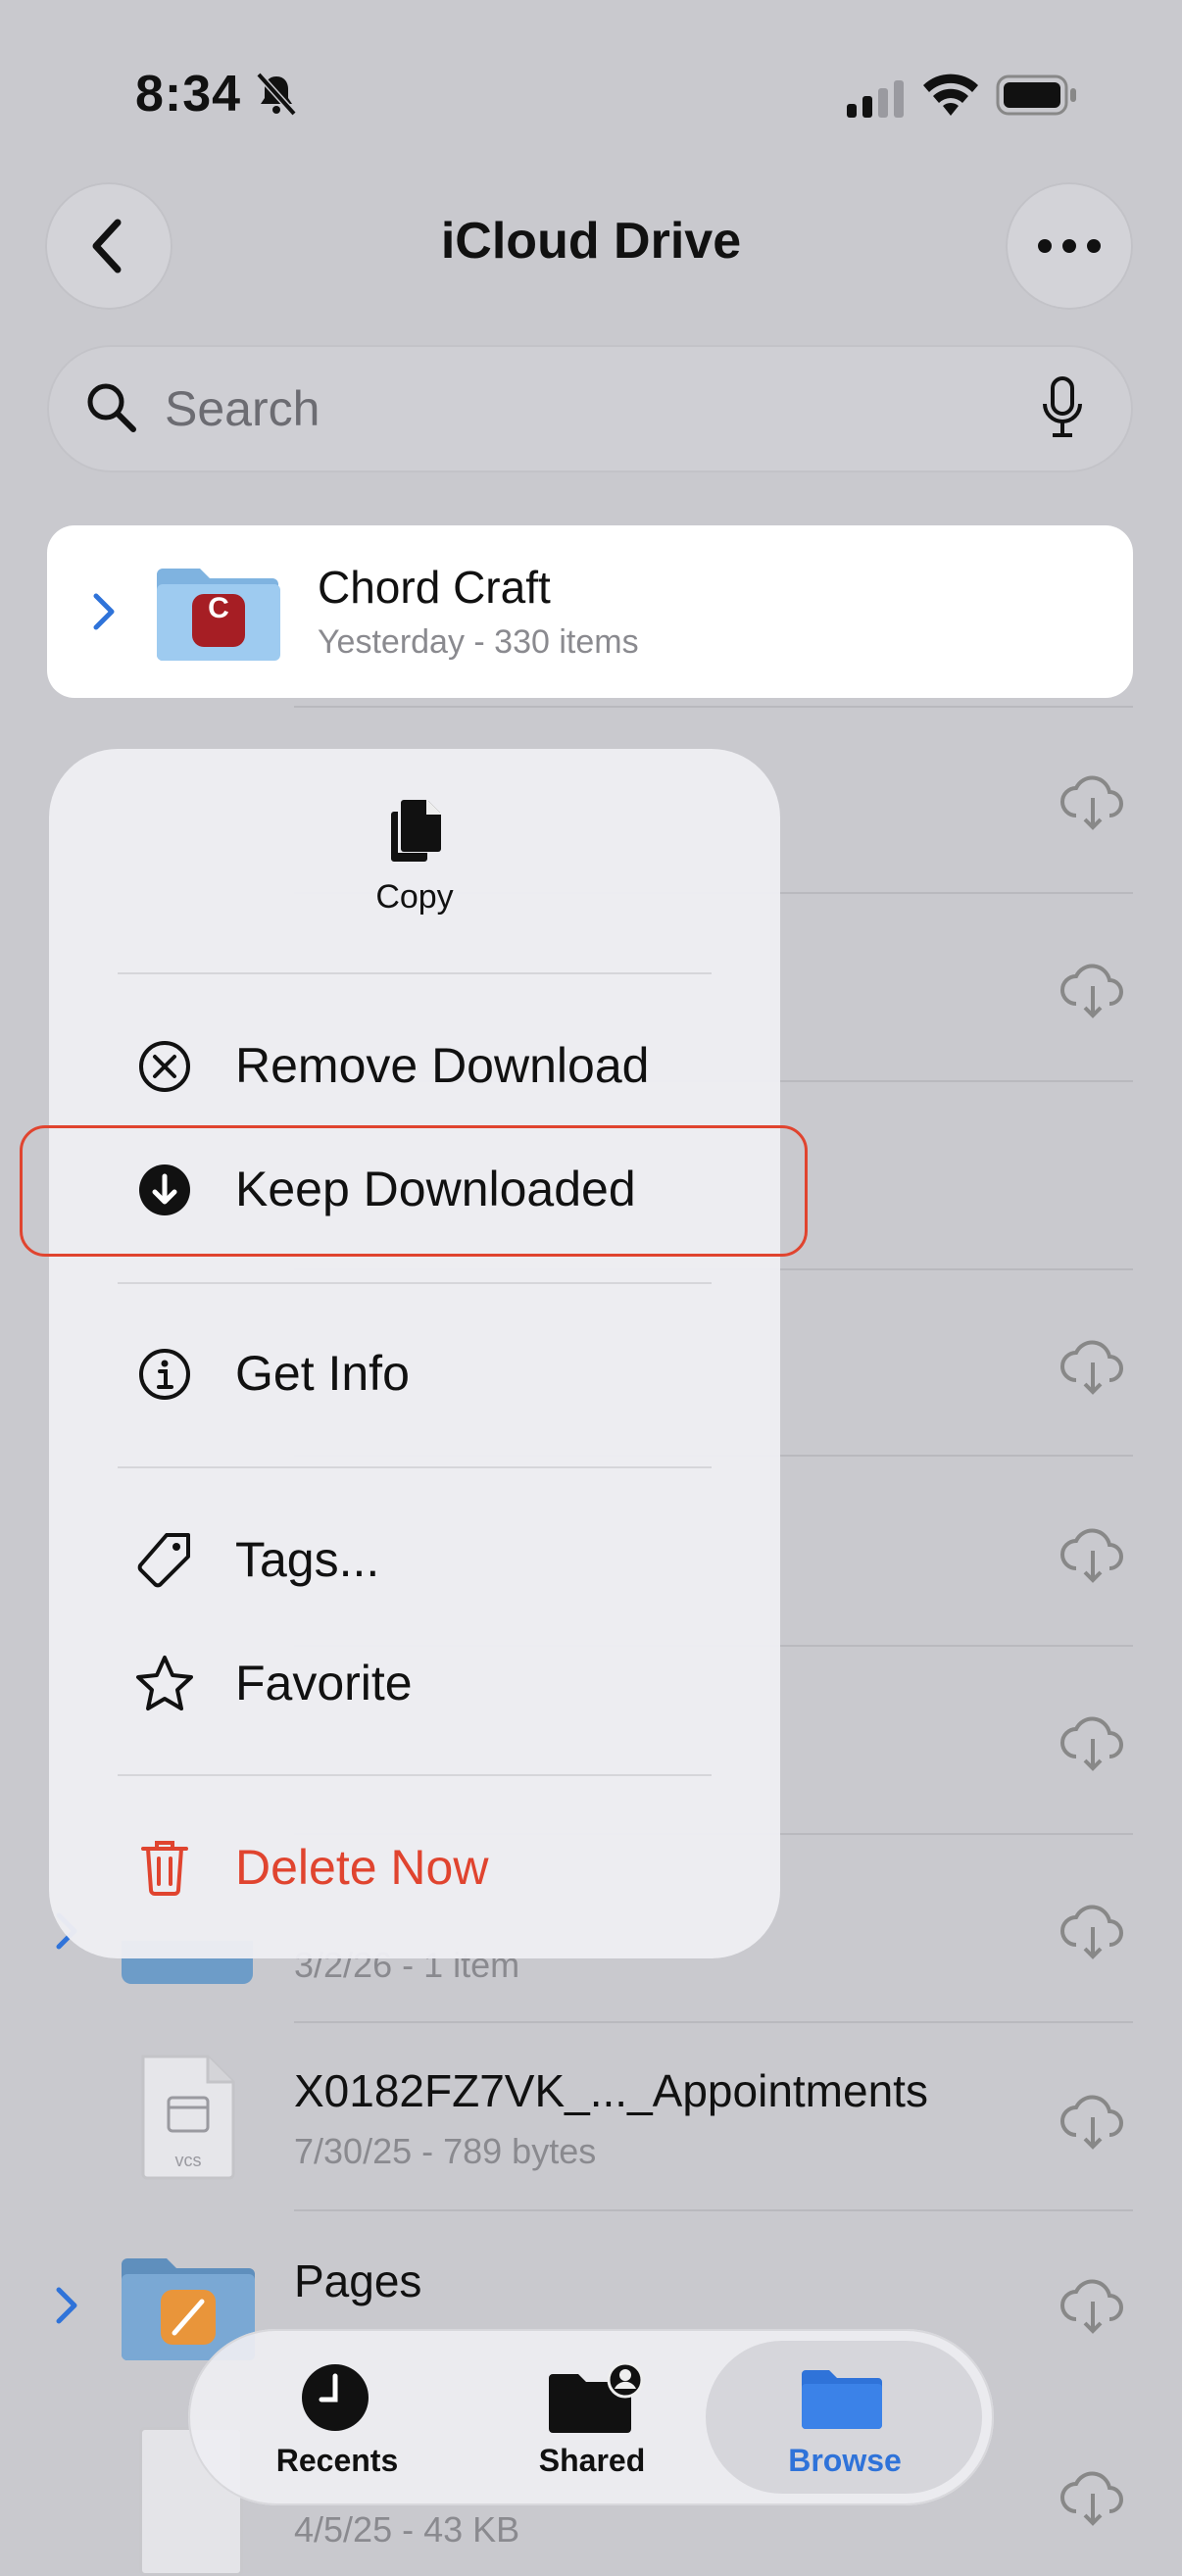  What do you see at coordinates (335, 2397) in the screenshot?
I see `clock-icon` at bounding box center [335, 2397].